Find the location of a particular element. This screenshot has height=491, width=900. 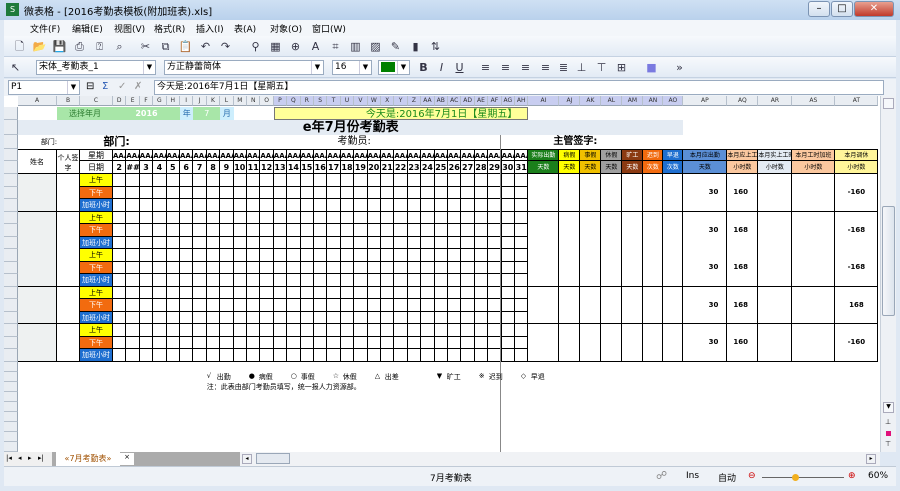

signature-cell is located at coordinates (68, 305).